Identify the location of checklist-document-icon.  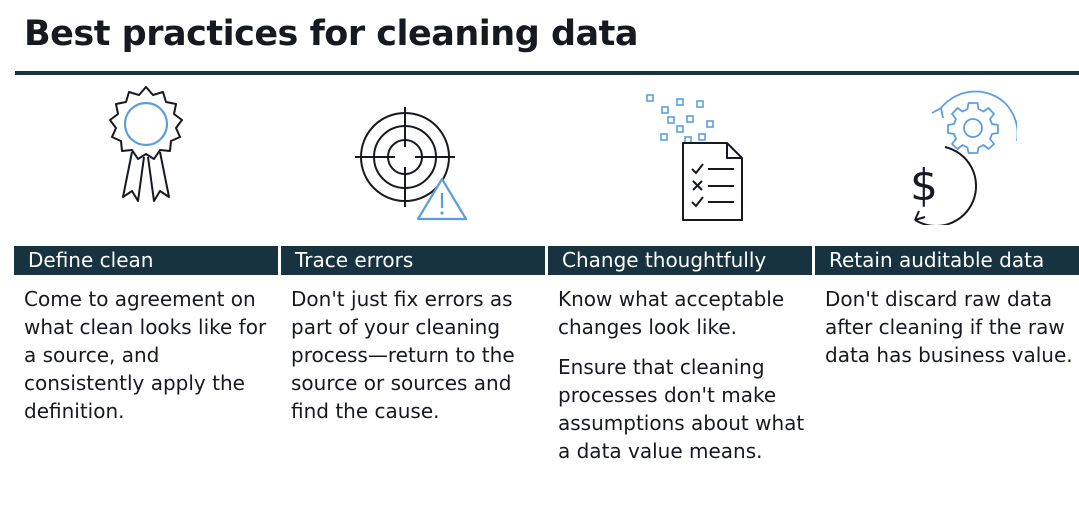
(680, 160).